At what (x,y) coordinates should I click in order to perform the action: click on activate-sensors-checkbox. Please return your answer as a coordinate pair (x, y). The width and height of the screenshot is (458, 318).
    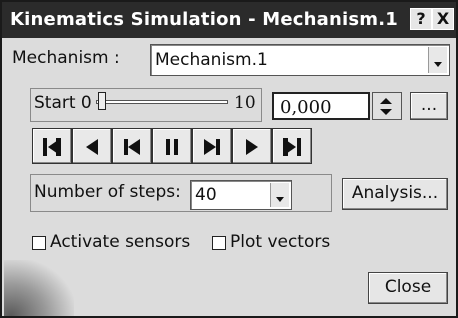
    Looking at the image, I should click on (39, 243).